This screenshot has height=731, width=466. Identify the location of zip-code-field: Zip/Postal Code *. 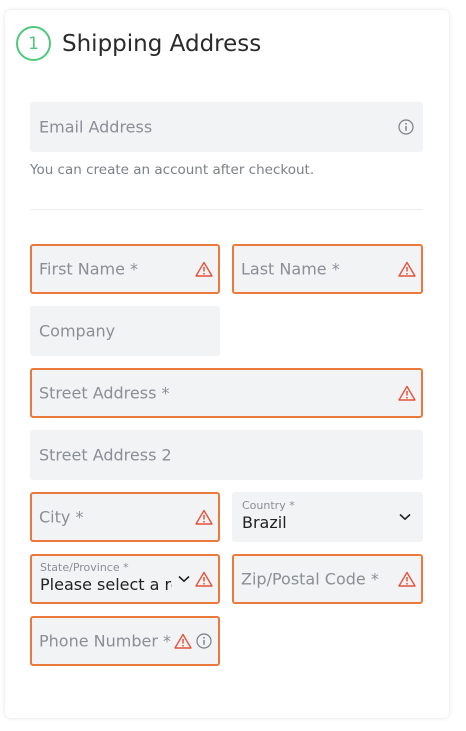
(327, 579).